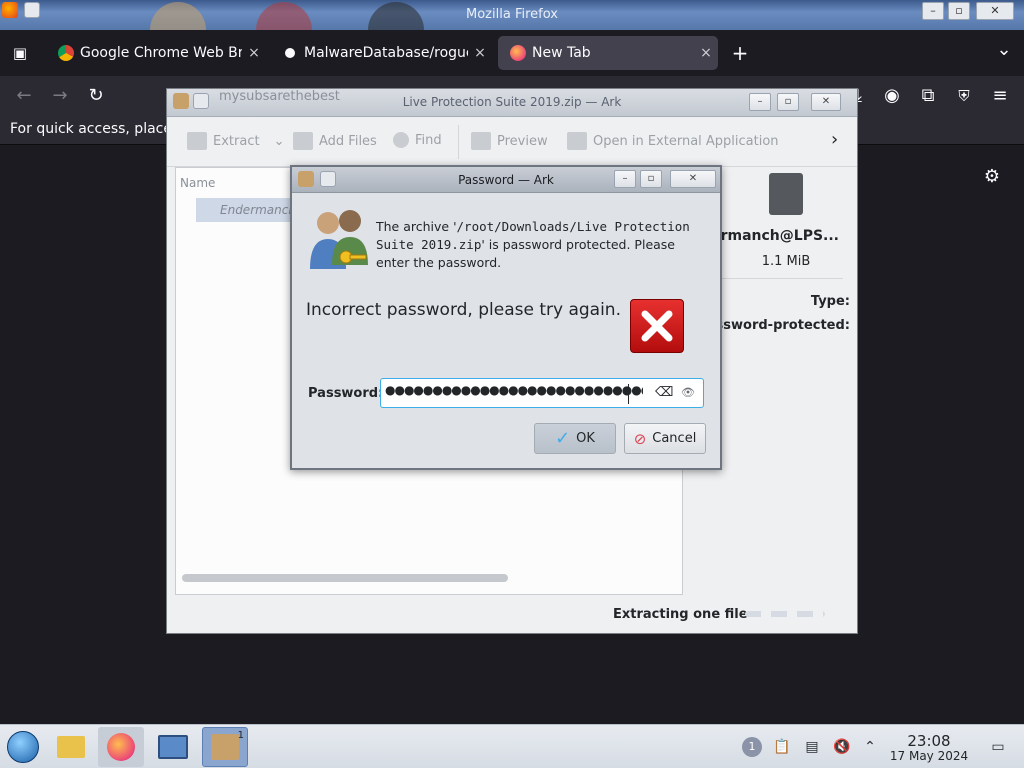 The width and height of the screenshot is (1024, 768). I want to click on tab-chrome-web-store: Google Chrome Web Bro ×, so click(156, 53).